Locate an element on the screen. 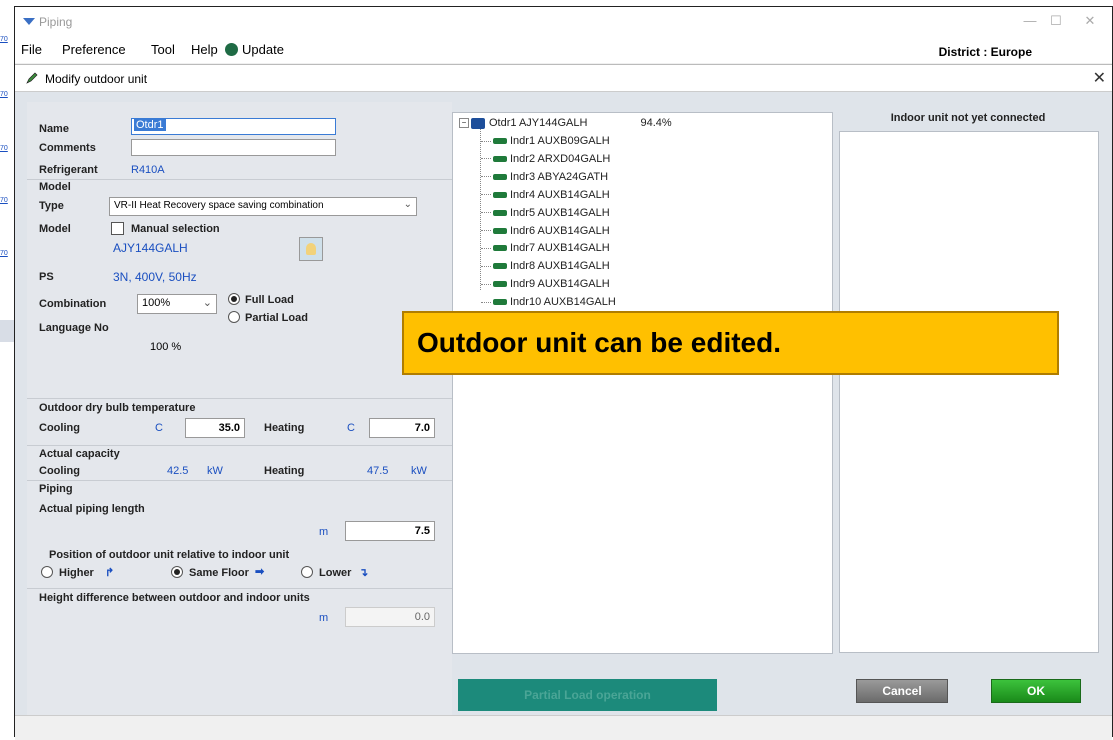  tree-indoor-unit: Indr9 AUXB14GALH is located at coordinates (545, 284).